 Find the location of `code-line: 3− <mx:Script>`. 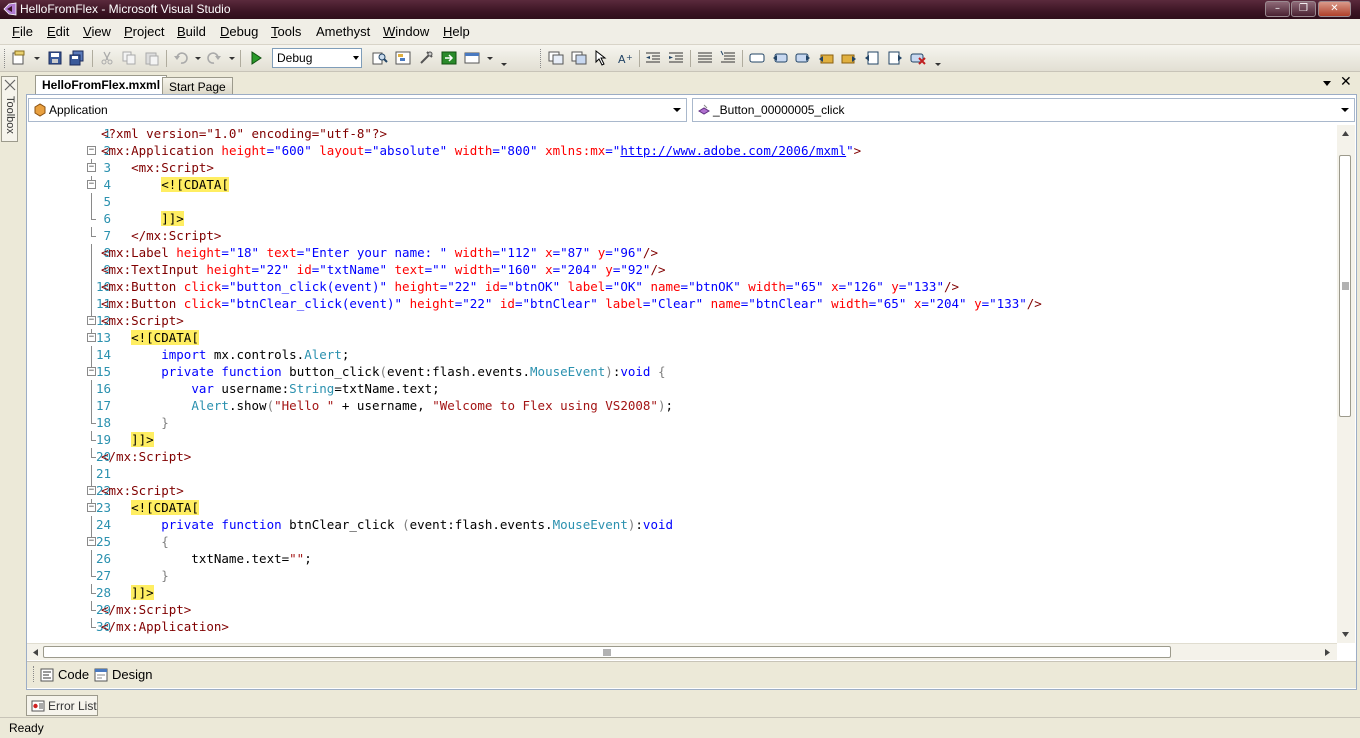

code-line: 3− <mx:Script> is located at coordinates (682, 167).